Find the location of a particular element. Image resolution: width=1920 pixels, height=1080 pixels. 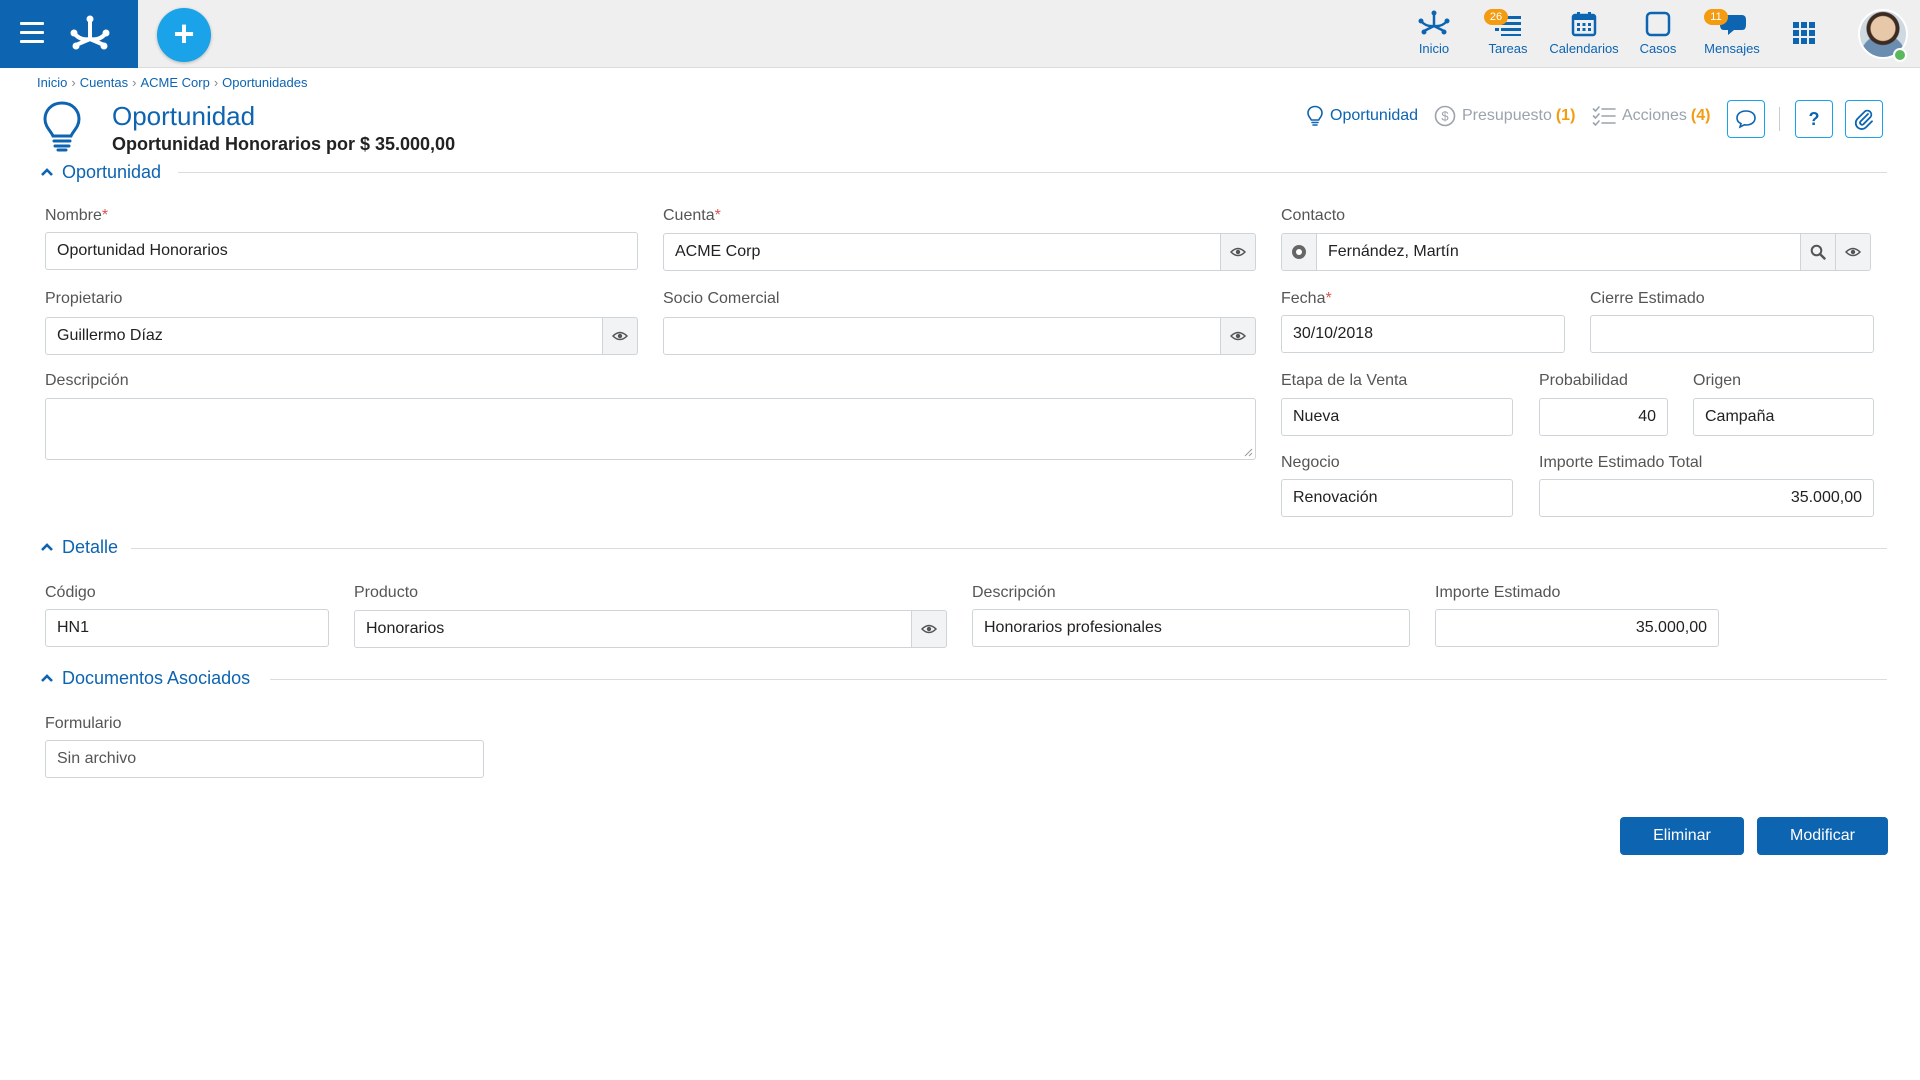

fecha-label: Fecha* is located at coordinates (1306, 298).